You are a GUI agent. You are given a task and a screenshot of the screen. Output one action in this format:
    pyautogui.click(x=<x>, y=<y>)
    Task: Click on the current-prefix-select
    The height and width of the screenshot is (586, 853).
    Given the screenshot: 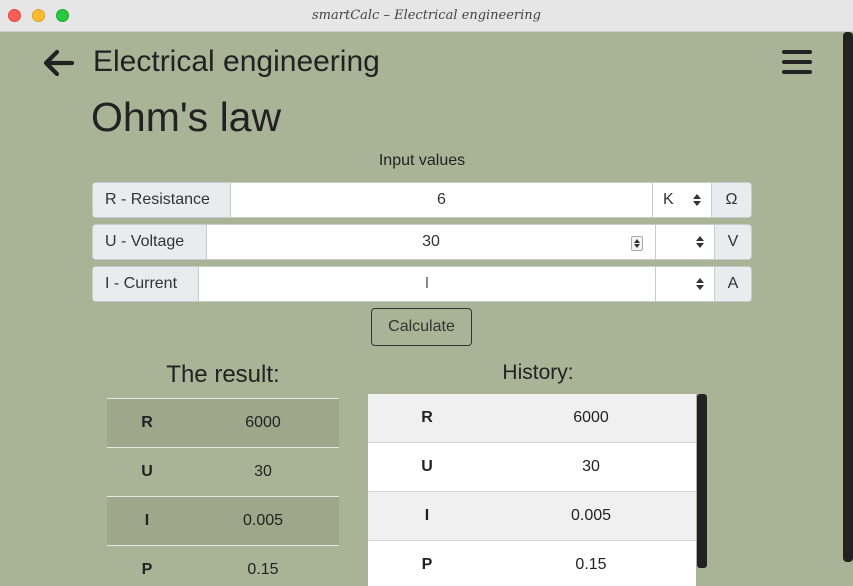 What is the action you would take?
    pyautogui.click(x=684, y=284)
    